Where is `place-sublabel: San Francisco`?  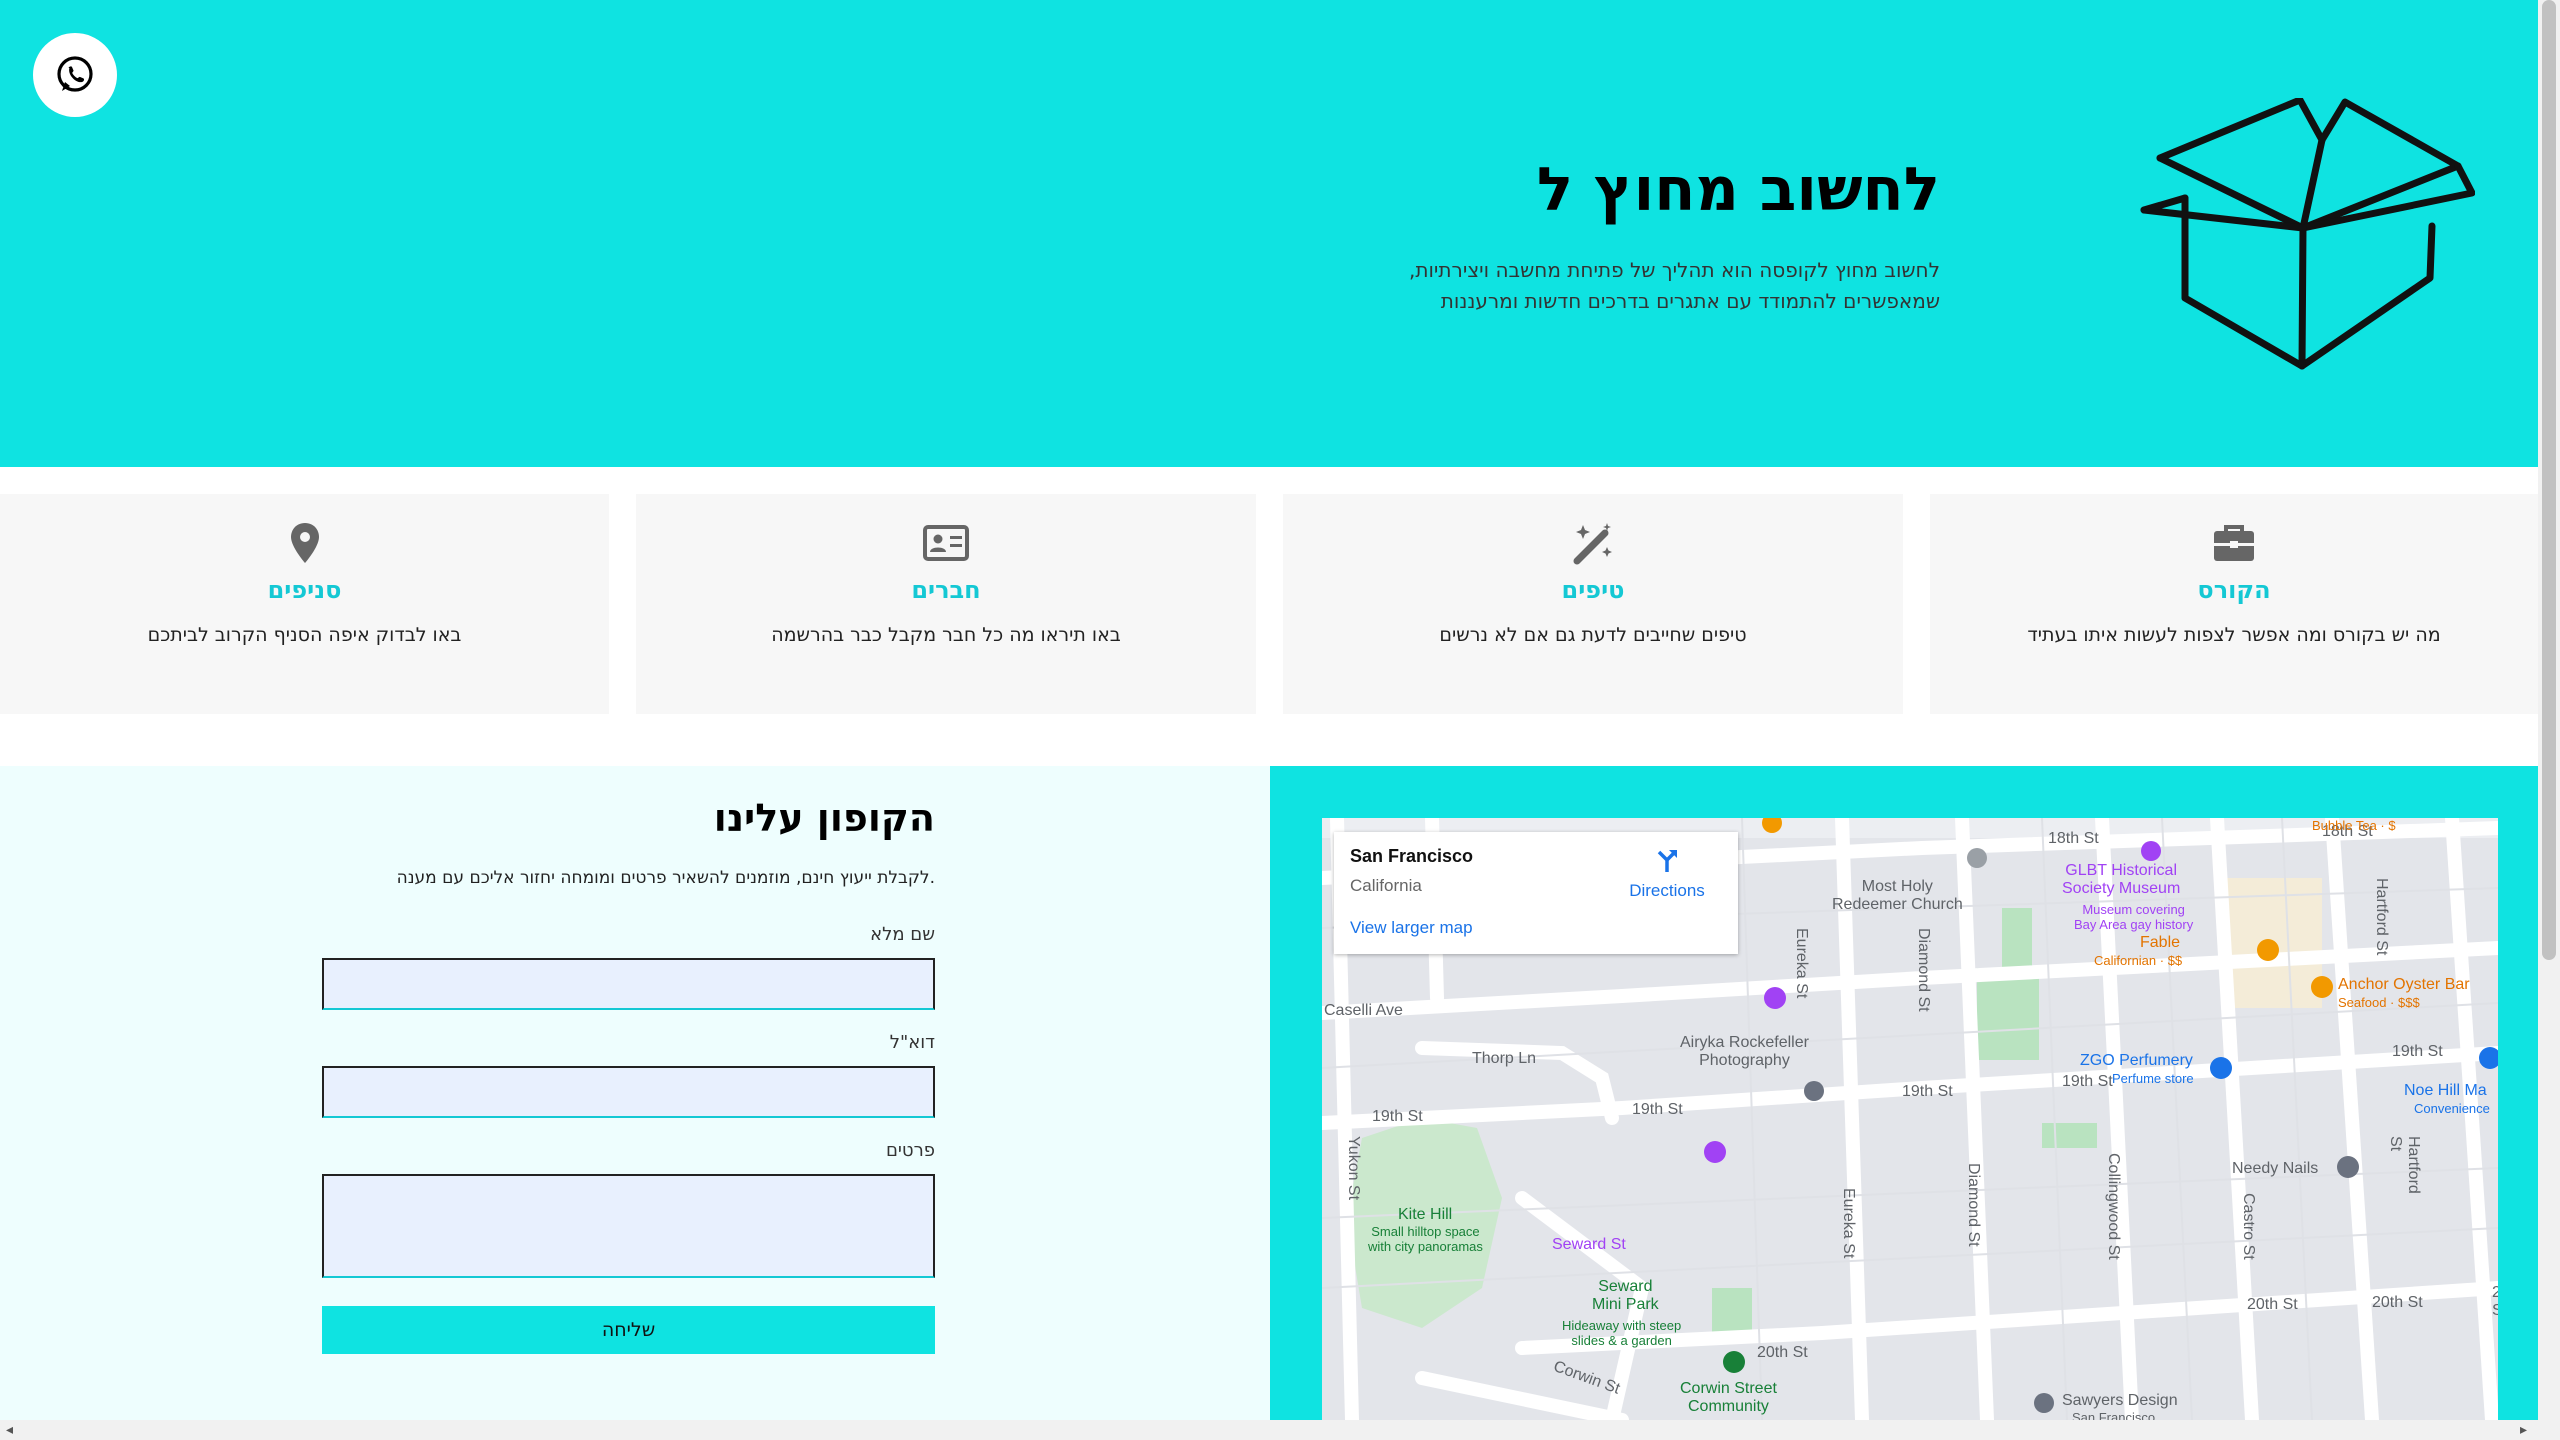
place-sublabel: San Francisco is located at coordinates (2114, 1415).